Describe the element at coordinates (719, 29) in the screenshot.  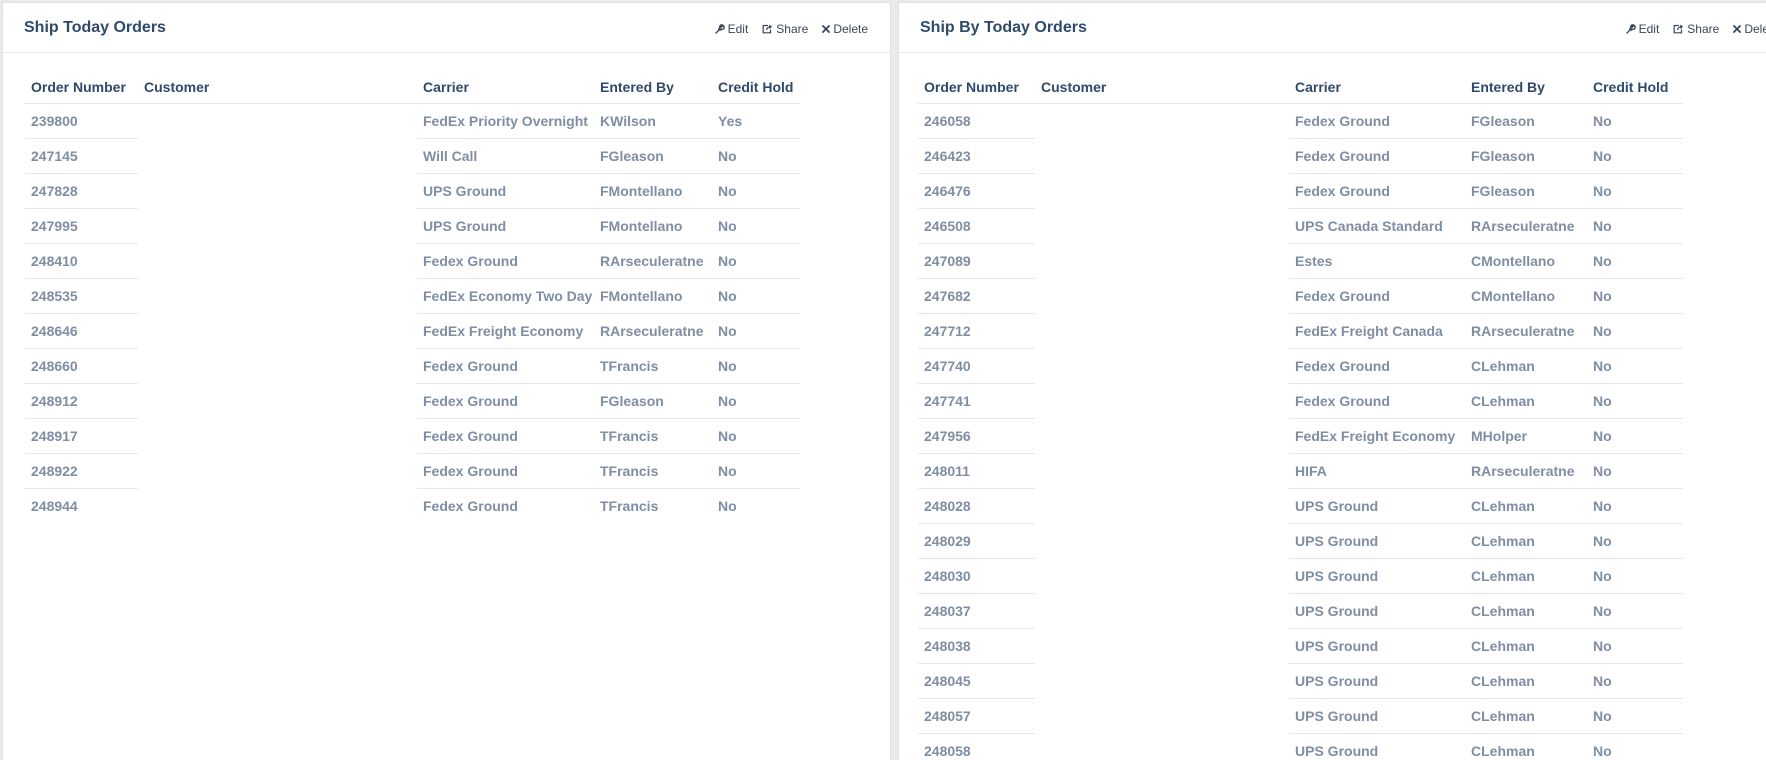
I see `wrench-icon` at that location.